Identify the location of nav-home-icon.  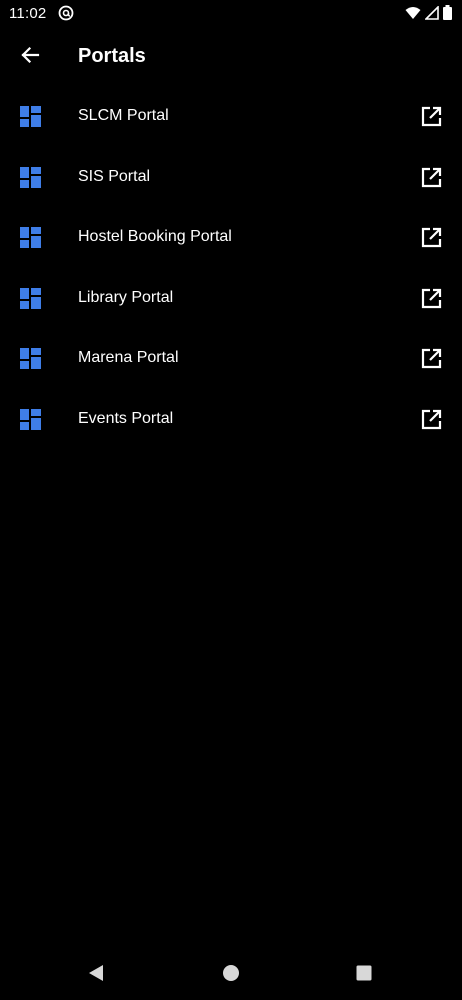
(231, 973).